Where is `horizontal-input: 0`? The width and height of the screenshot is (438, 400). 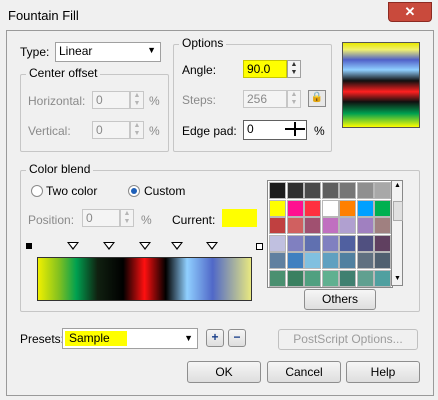
horizontal-input: 0 is located at coordinates (111, 100).